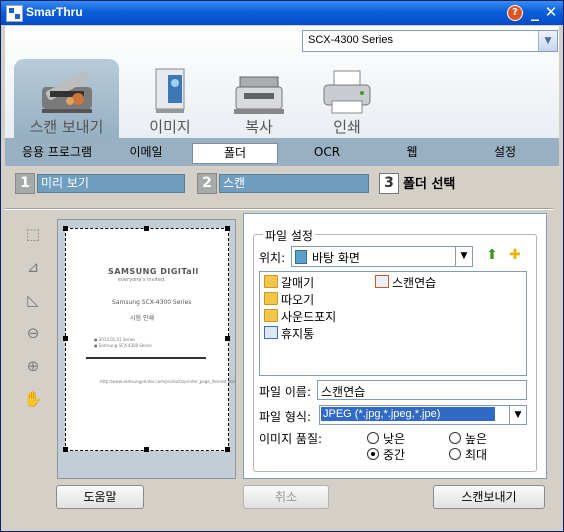 This screenshot has width=564, height=532. Describe the element at coordinates (412, 152) in the screenshot. I see `subtab-web: 웹` at that location.